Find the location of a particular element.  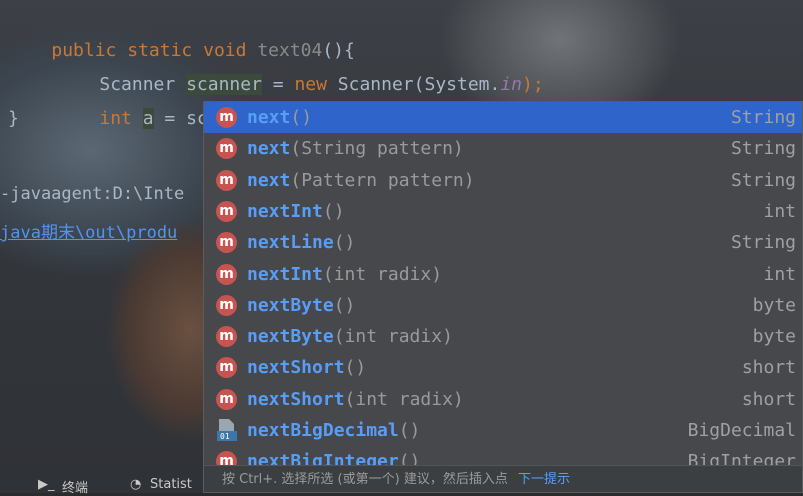

completion-signature: nextInt(int radix) is located at coordinates (344, 274).